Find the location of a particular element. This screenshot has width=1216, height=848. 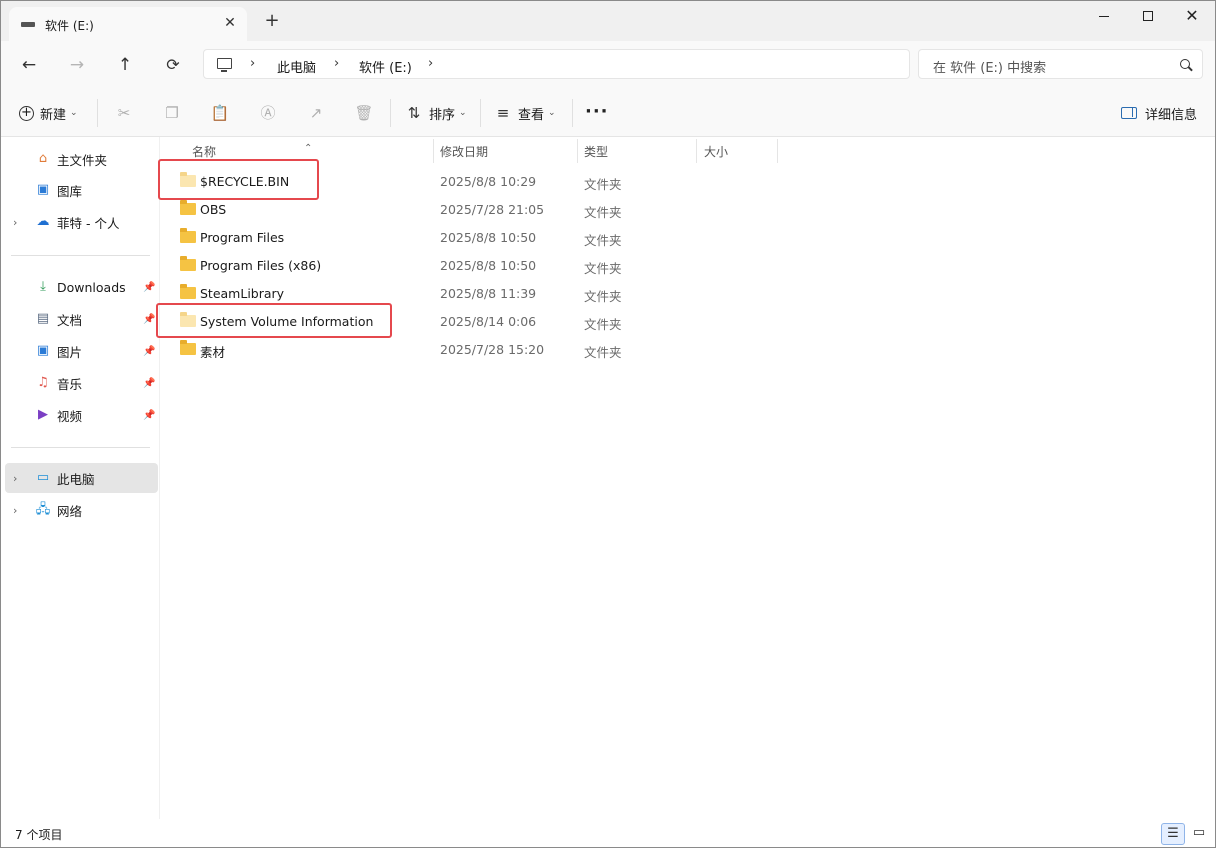

title-bar: 软件 (E:) ✕ + ✕ is located at coordinates (608, 21).